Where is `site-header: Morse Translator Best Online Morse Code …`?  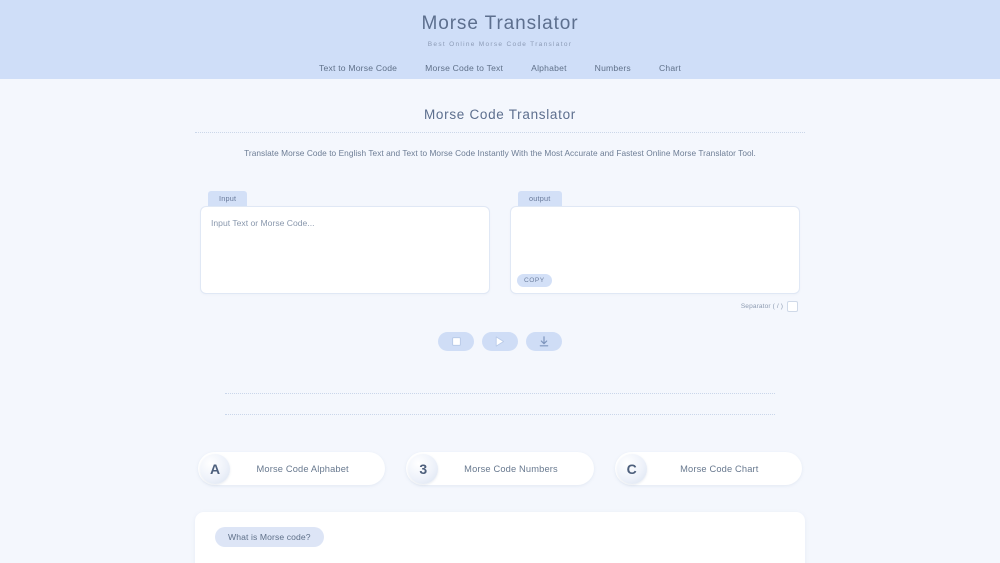
site-header: Morse Translator Best Online Morse Code … is located at coordinates (500, 39).